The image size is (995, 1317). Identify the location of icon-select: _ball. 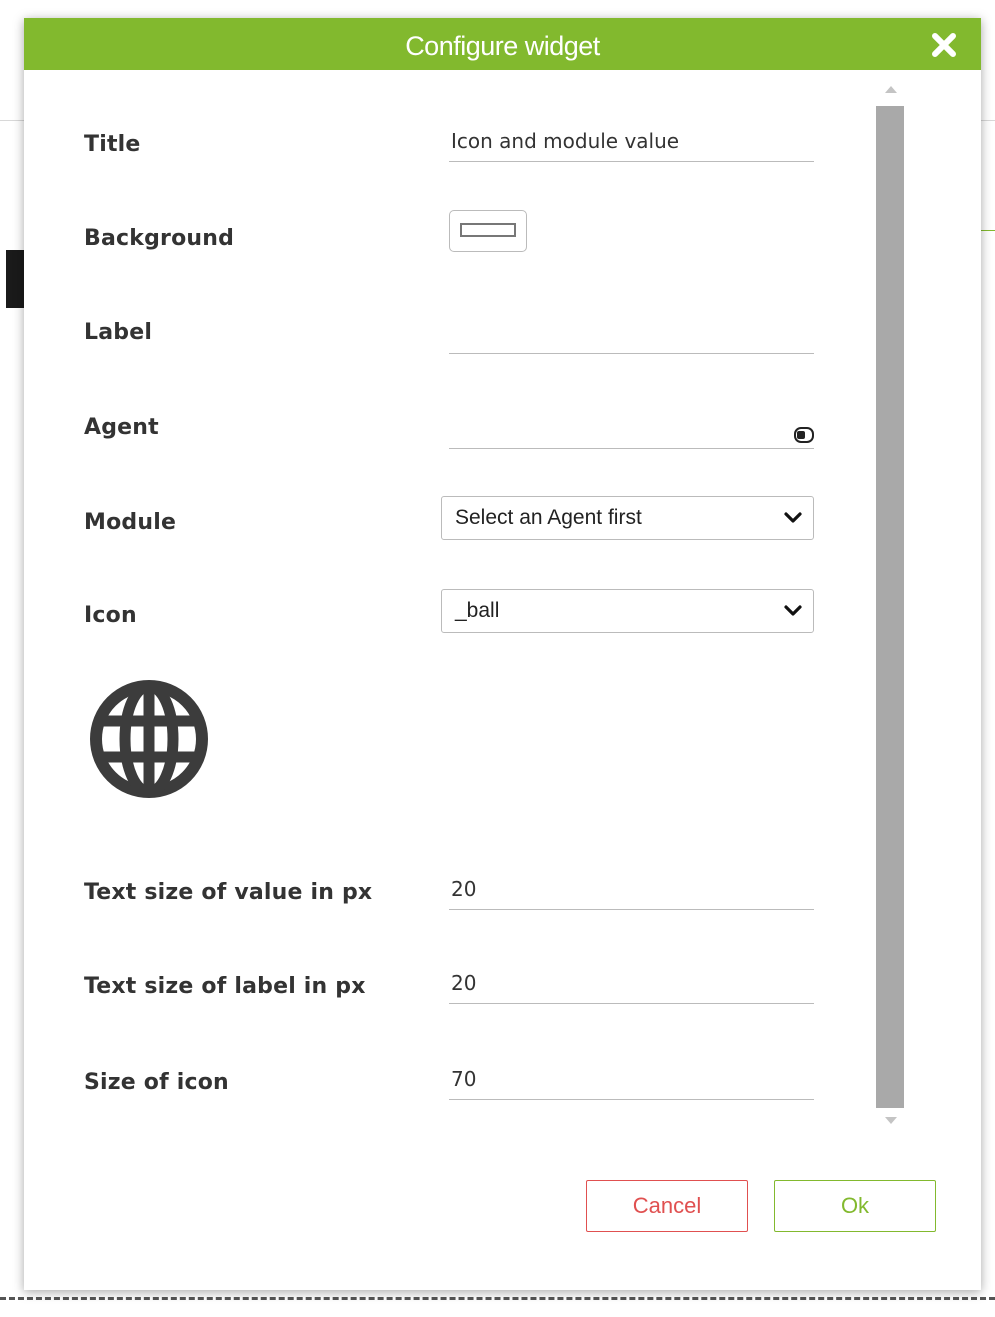
(627, 611).